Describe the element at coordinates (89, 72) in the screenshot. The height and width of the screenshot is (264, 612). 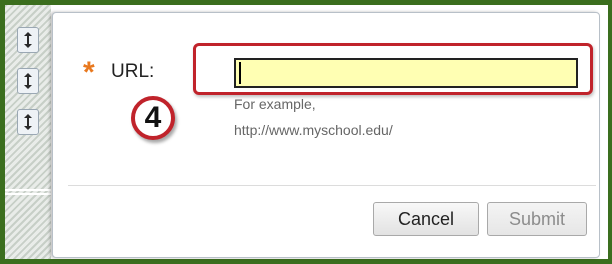
I see `required-star-icon: *` at that location.